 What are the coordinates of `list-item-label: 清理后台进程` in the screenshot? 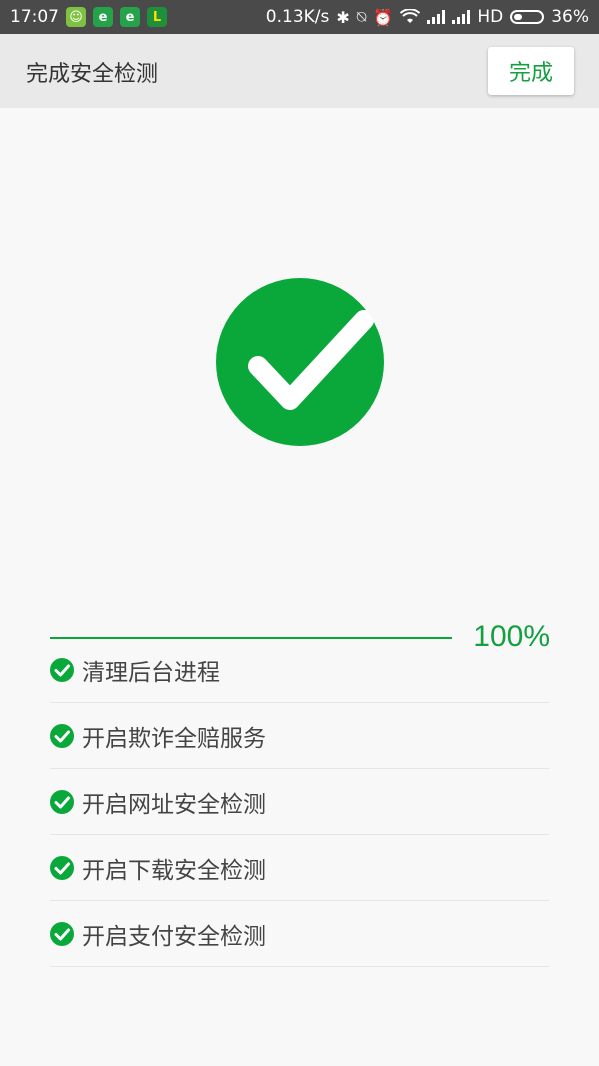 It's located at (151, 672).